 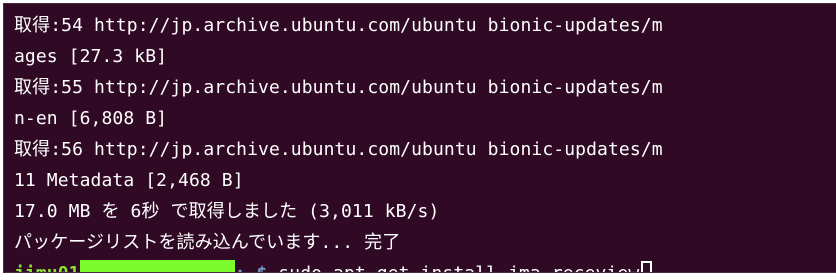 I want to click on terminal-output-line: パッケージリストを読み込んでいます... 完了, so click(x=207, y=242).